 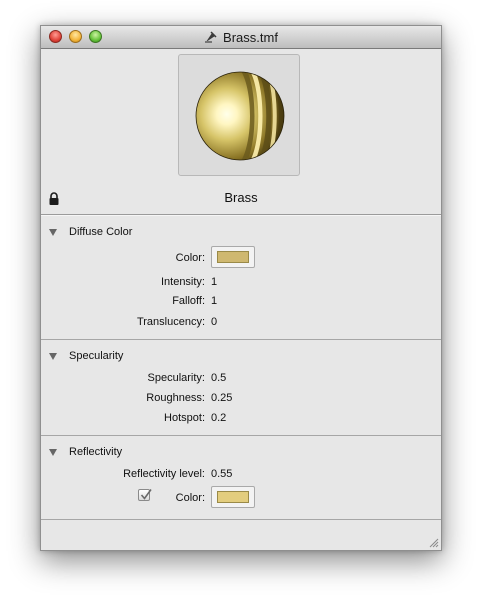 I want to click on brass-sphere-preview, so click(x=240, y=116).